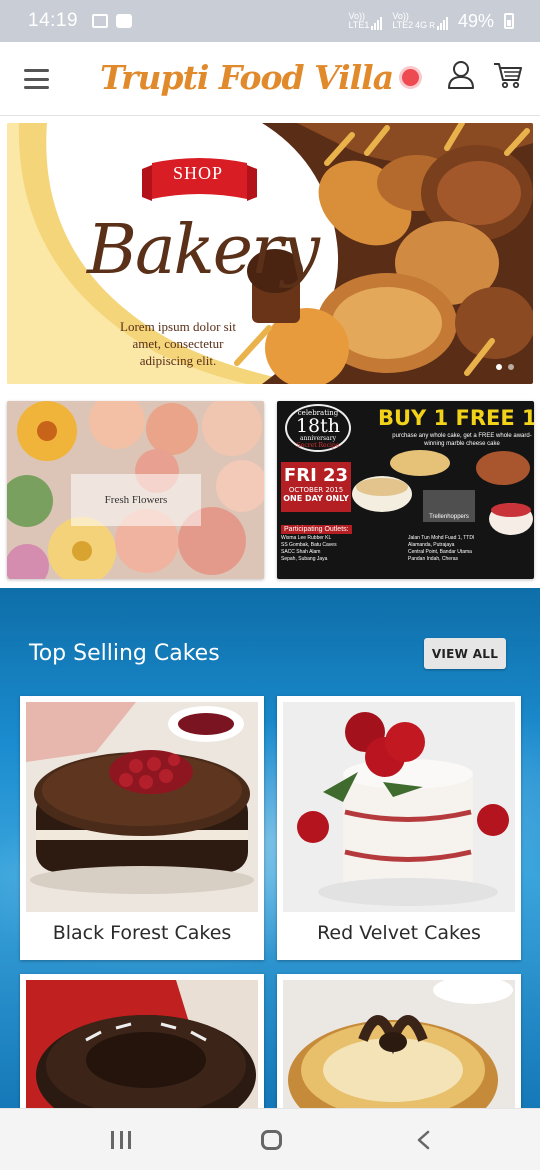 Image resolution: width=540 pixels, height=1170 pixels. I want to click on status-bar: 14:19 Vo)) LTE1 Vo)) LTE2 4G R 49%, so click(270, 21).